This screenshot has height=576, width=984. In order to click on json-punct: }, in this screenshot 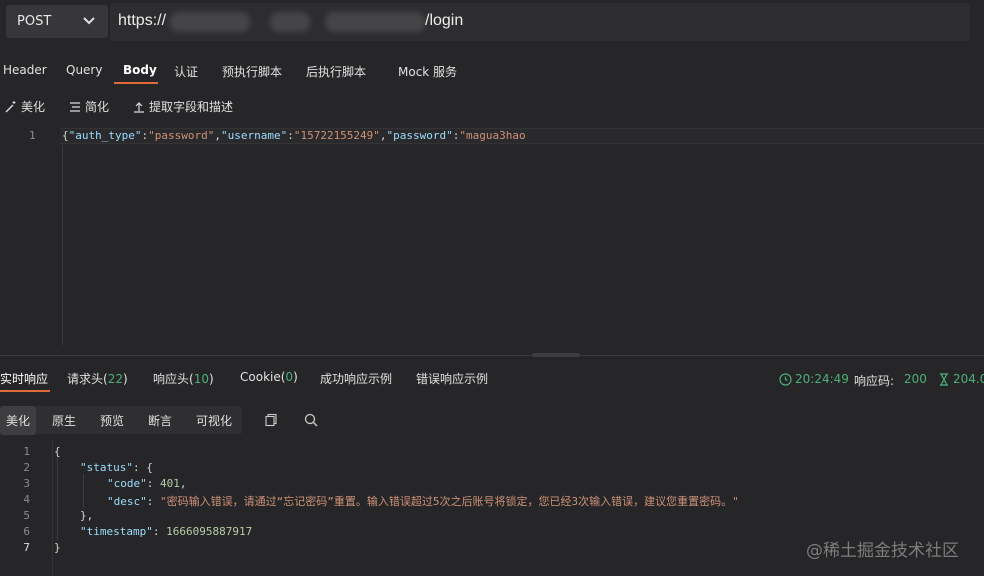, I will do `click(87, 515)`.